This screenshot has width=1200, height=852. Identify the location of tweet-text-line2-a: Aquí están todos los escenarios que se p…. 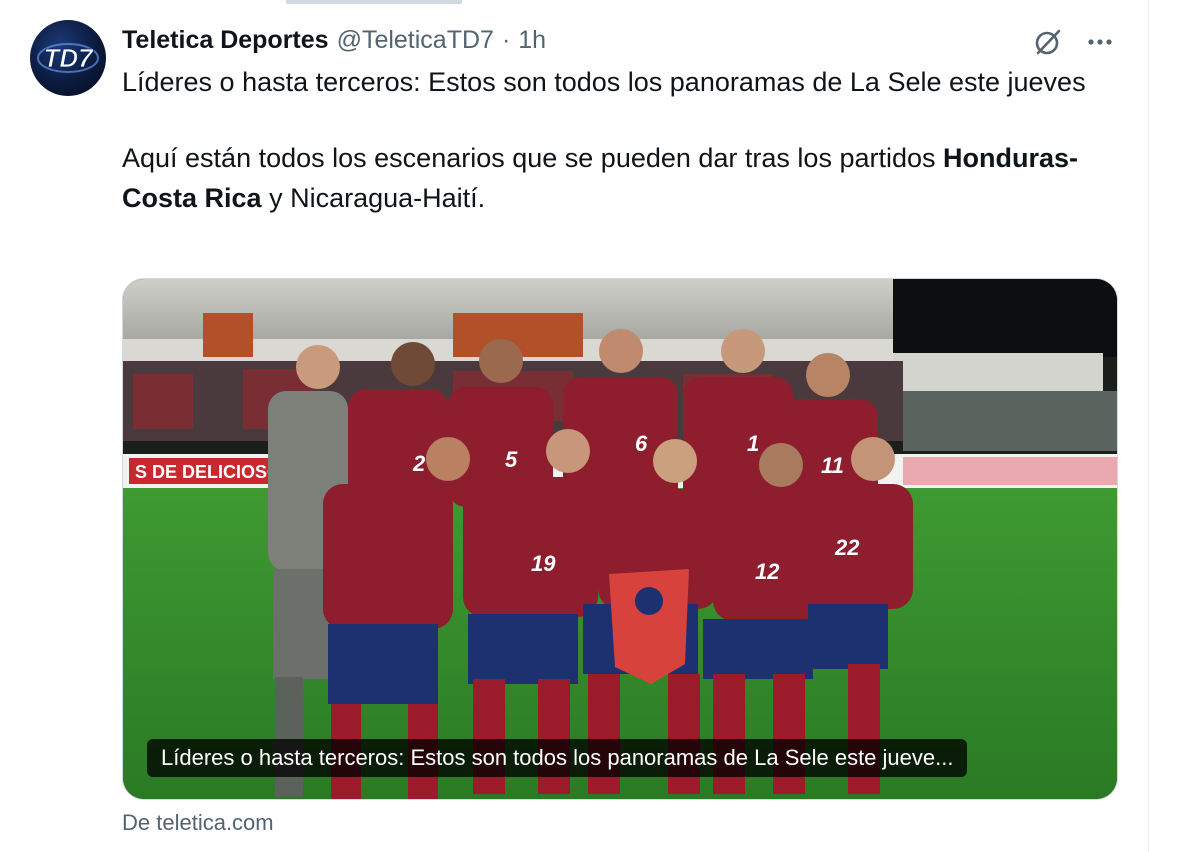
(529, 158).